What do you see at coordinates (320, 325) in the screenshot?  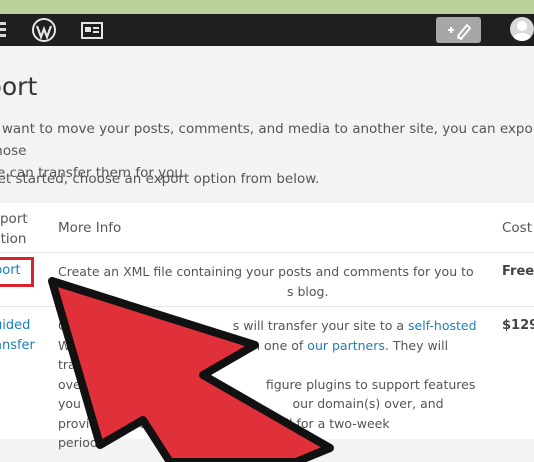 I see `guided-desc-frag-a: s will transfer your site to a` at bounding box center [320, 325].